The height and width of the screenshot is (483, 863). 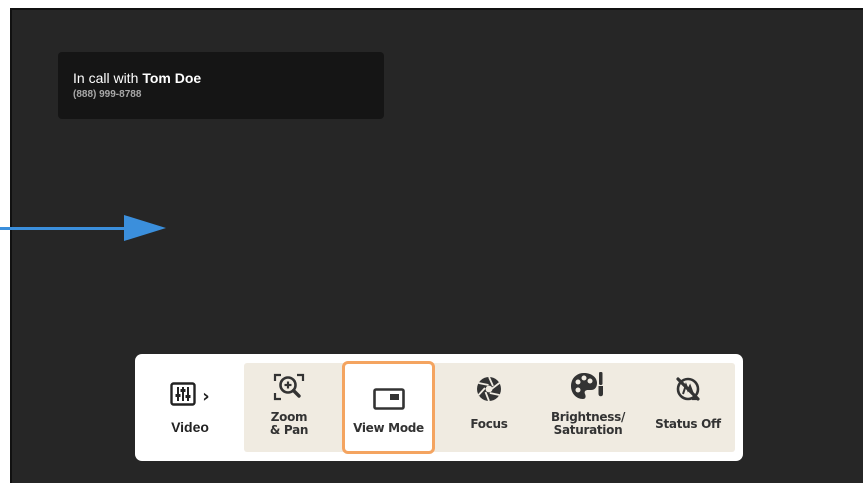 I want to click on chevron-right-icon: ›, so click(x=206, y=396).